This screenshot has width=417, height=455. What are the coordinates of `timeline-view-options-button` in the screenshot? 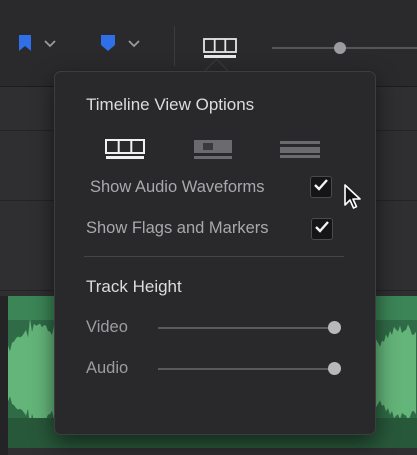 It's located at (220, 49).